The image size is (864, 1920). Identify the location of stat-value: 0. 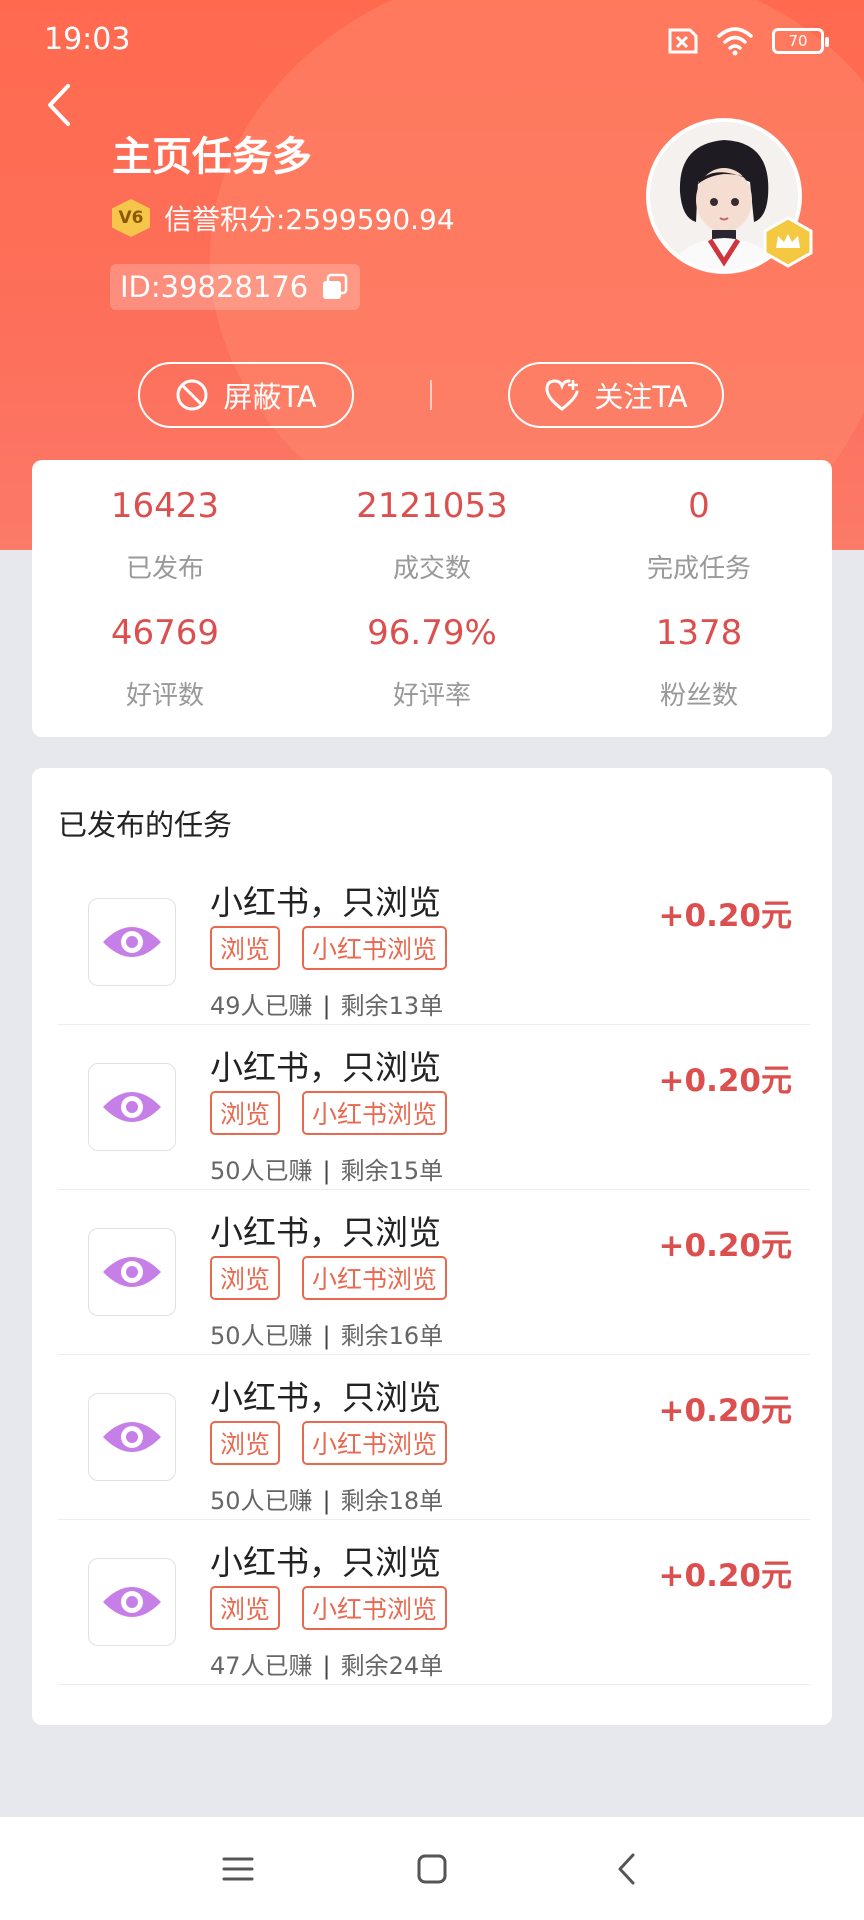
(699, 506).